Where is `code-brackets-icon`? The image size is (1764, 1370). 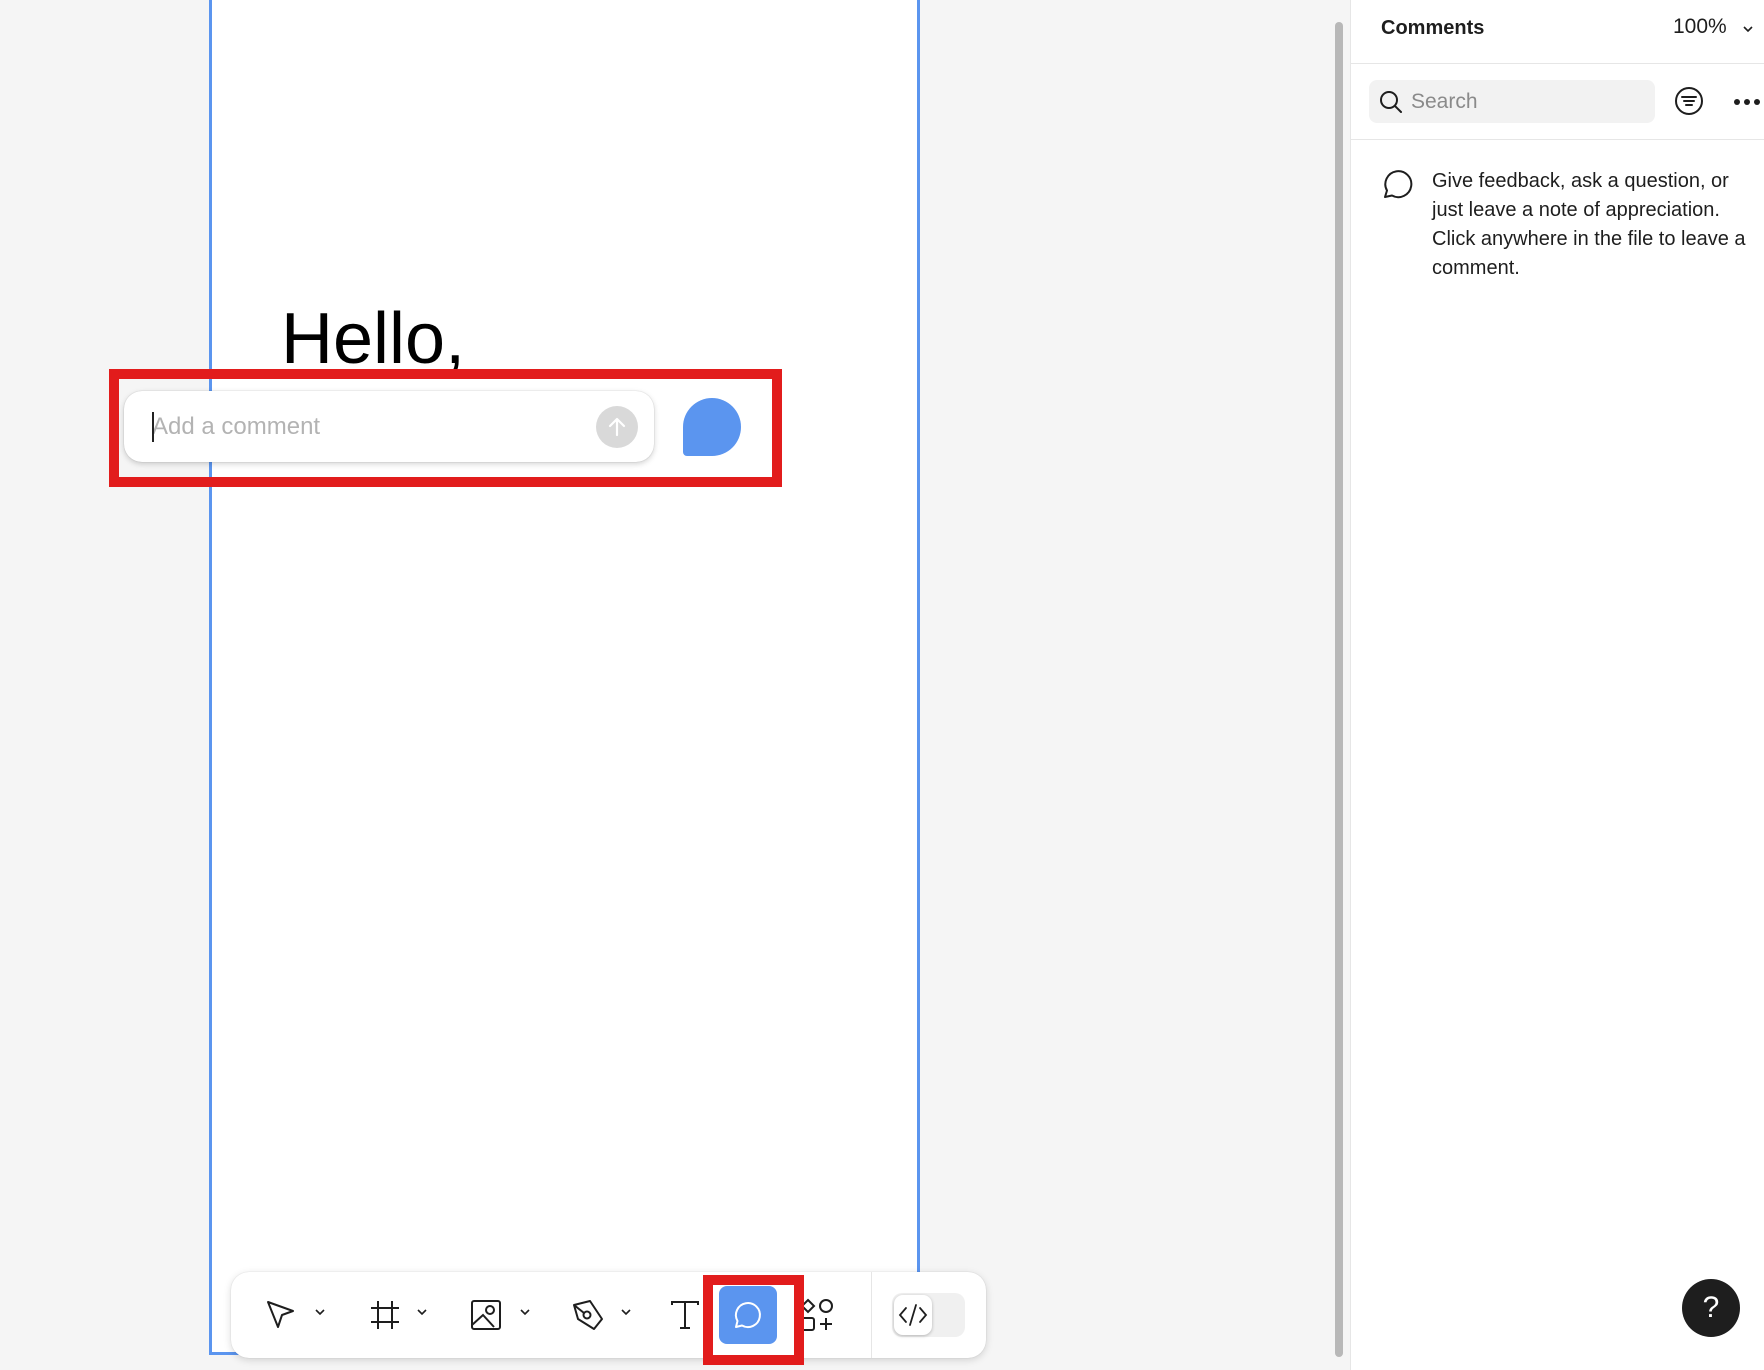 code-brackets-icon is located at coordinates (913, 1315).